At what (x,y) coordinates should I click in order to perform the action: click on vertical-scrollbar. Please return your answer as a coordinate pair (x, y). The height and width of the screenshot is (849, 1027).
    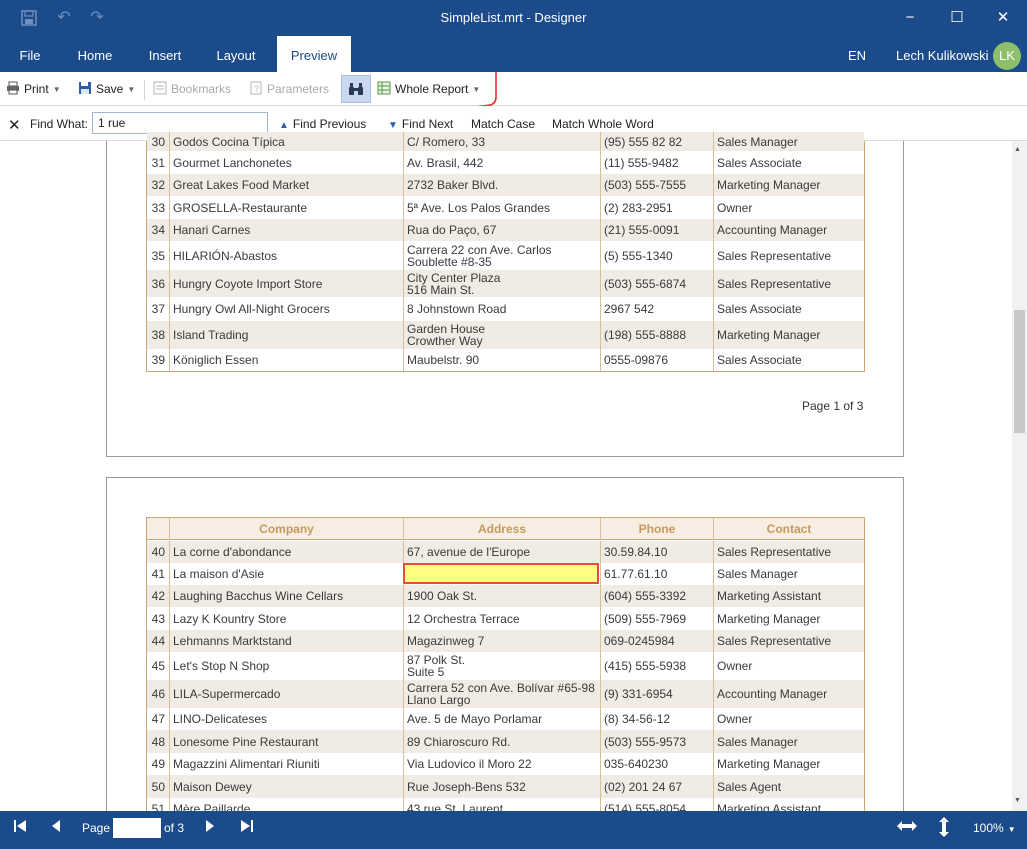
    Looking at the image, I should click on (1019, 476).